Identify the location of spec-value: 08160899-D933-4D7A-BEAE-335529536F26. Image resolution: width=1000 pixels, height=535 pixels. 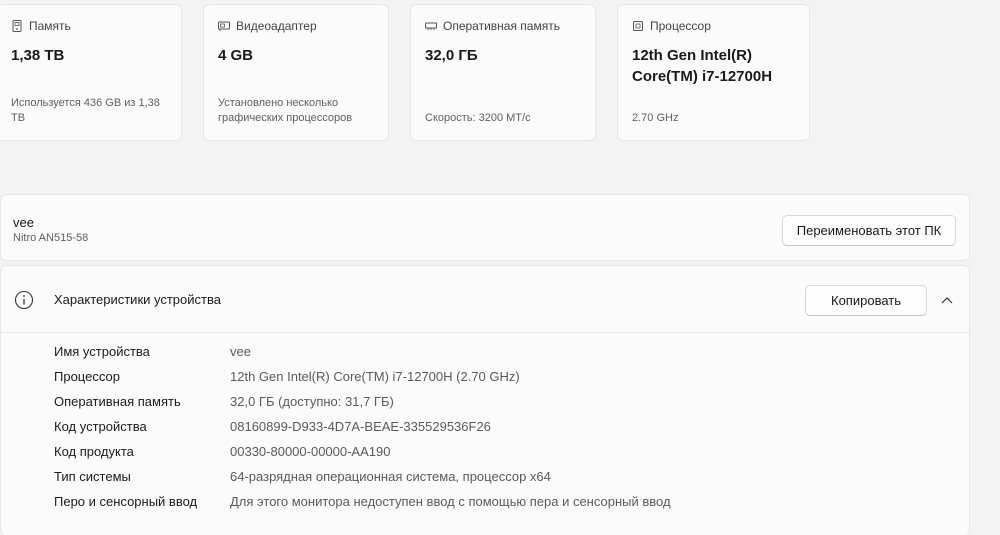
(360, 426).